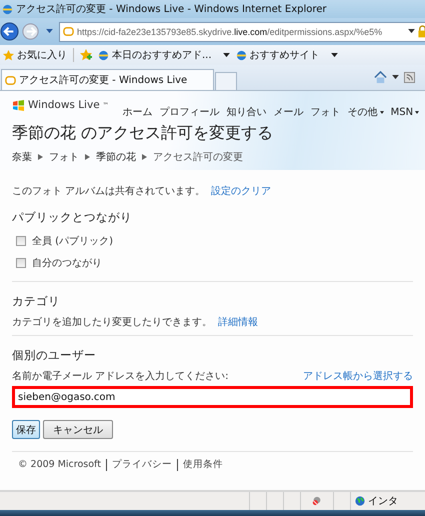 The height and width of the screenshot is (516, 425). What do you see at coordinates (54, 355) in the screenshot?
I see `section-heading: 個別のユーザー` at bounding box center [54, 355].